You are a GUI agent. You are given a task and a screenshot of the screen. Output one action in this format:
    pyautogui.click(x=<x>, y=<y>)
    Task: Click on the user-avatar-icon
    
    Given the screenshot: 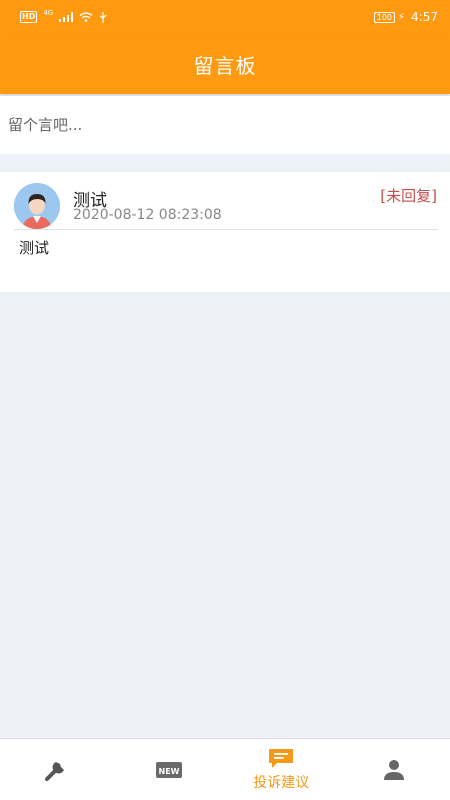 What is the action you would take?
    pyautogui.click(x=37, y=206)
    